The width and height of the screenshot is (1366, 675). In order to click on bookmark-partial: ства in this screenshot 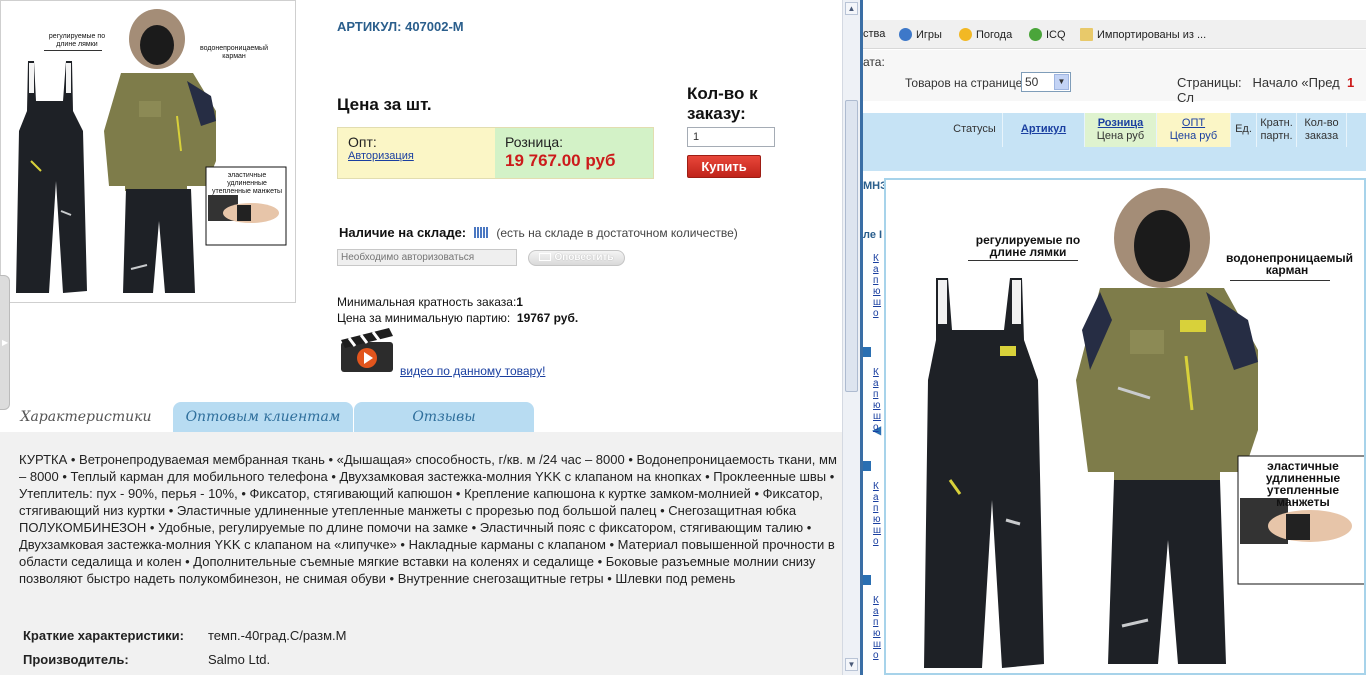, I will do `click(874, 34)`.